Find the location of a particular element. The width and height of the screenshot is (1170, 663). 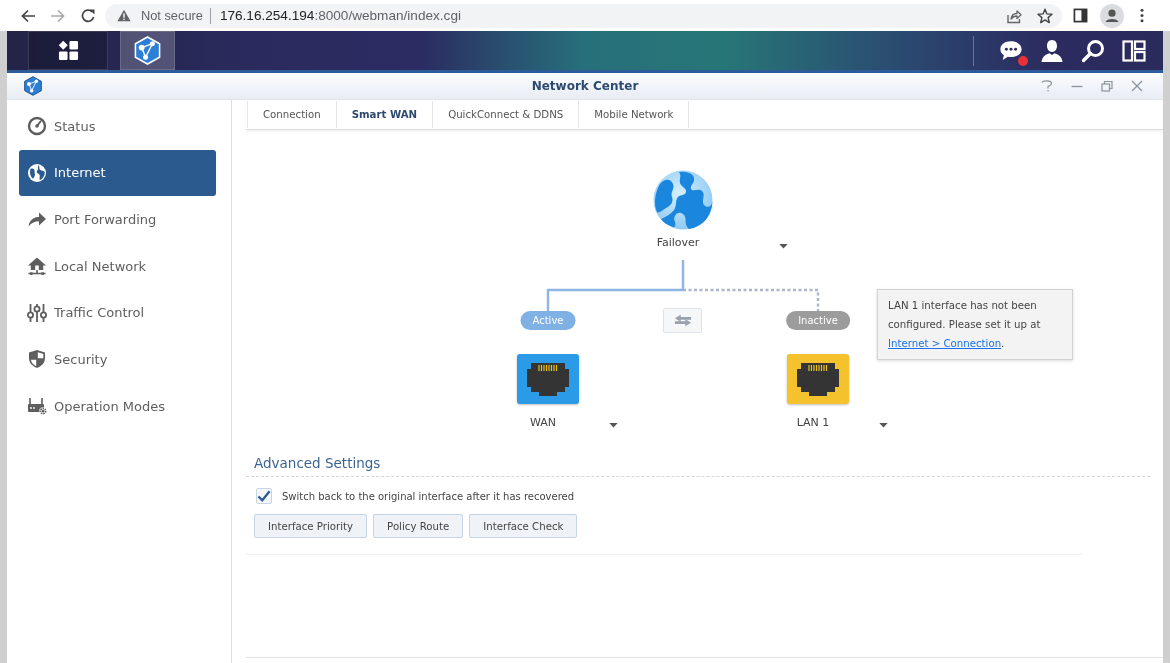

checkmark-icon is located at coordinates (264, 496).